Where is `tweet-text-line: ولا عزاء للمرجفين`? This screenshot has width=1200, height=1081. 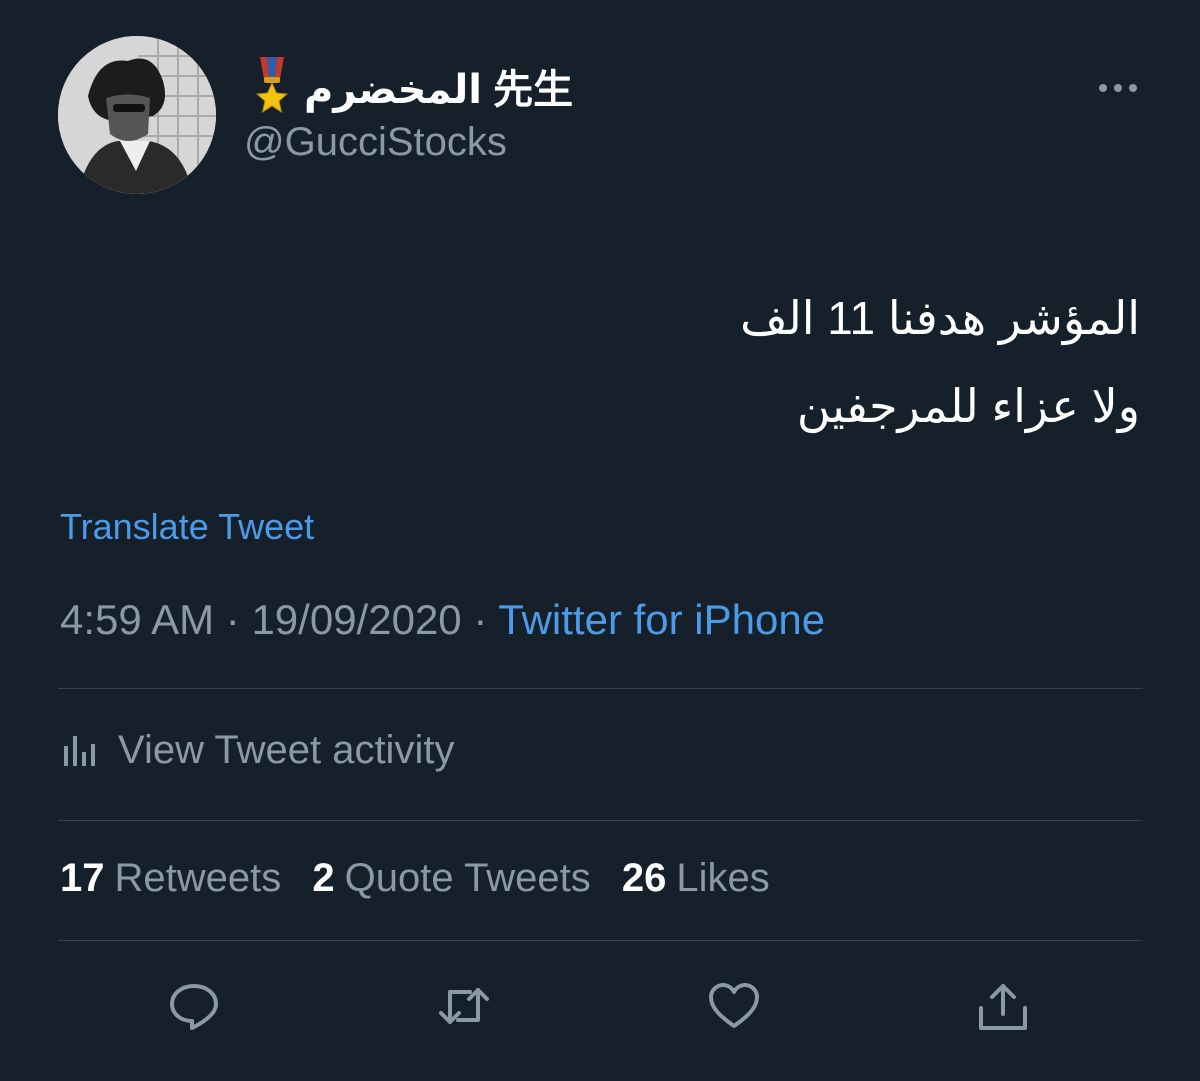 tweet-text-line: ولا عزاء للمرجفين is located at coordinates (968, 406).